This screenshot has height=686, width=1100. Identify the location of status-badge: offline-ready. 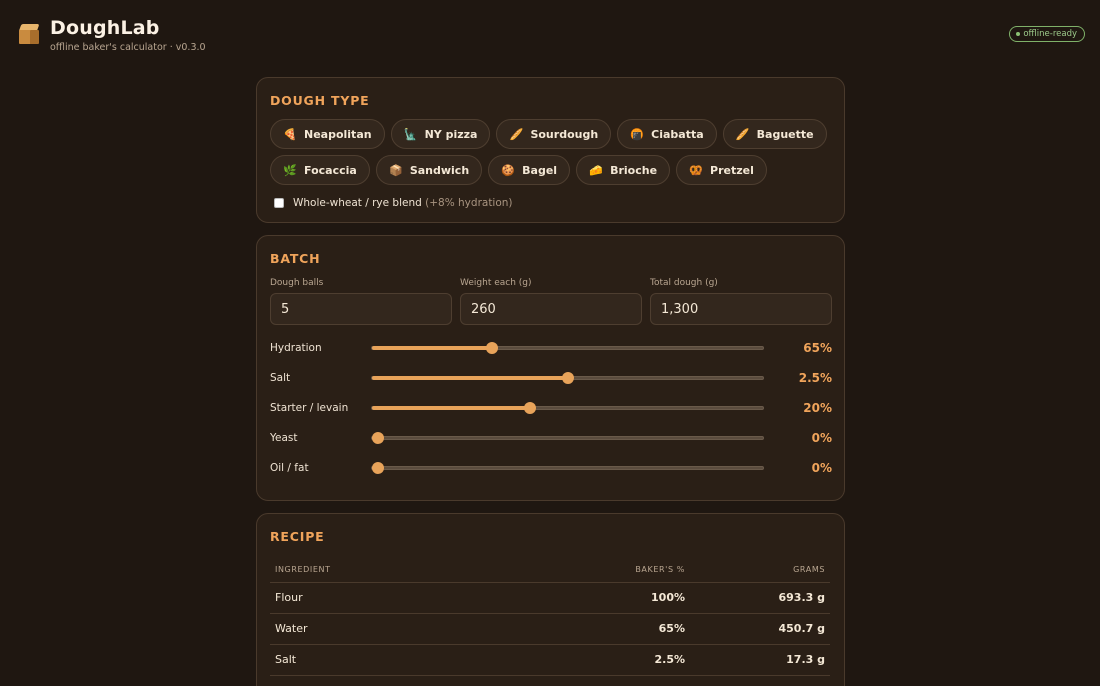
(1047, 34).